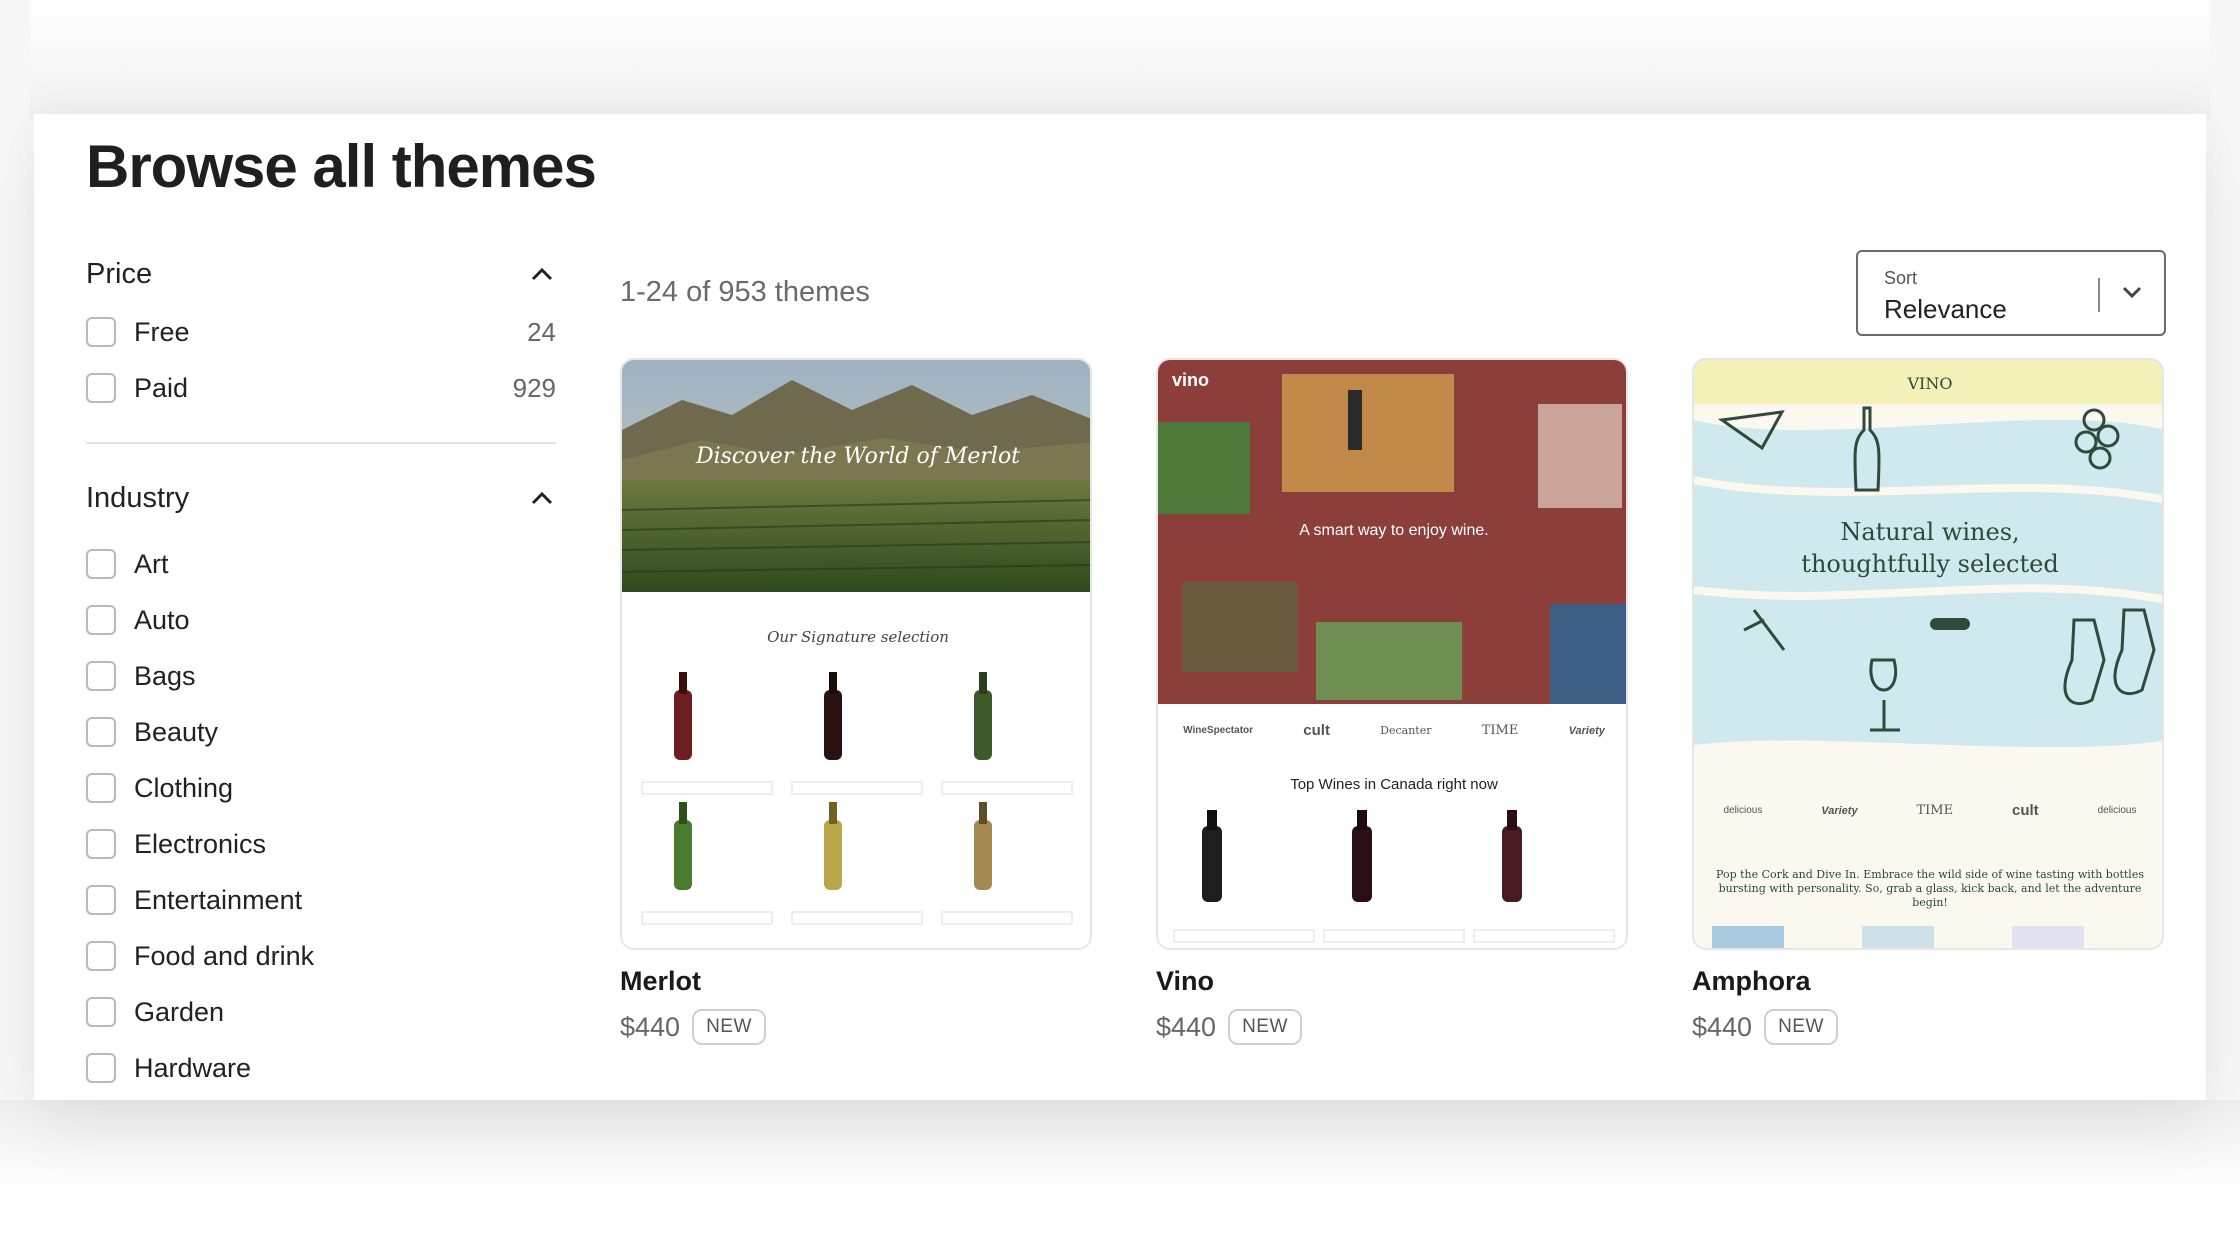 This screenshot has height=1260, width=2240. What do you see at coordinates (321, 388) in the screenshot?
I see `filter-option-paid: Paid 929` at bounding box center [321, 388].